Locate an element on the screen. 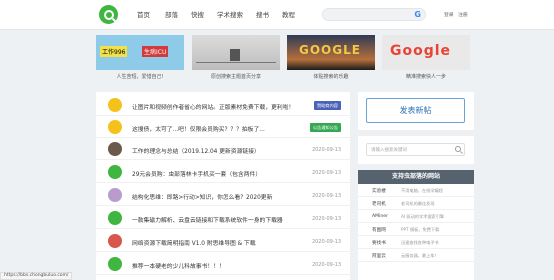 The width and height of the screenshot is (554, 280). sidebar-item-site: 阿里云 云服务器，最上车！ is located at coordinates (416, 256).